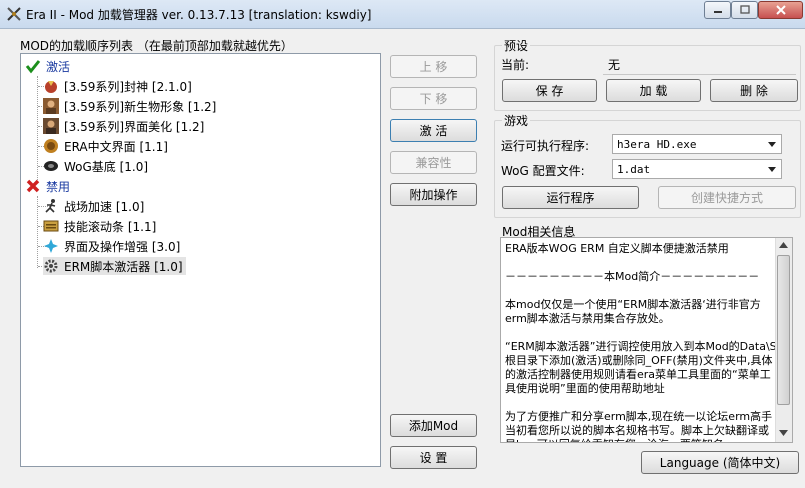  I want to click on runner-icon, so click(50, 206).